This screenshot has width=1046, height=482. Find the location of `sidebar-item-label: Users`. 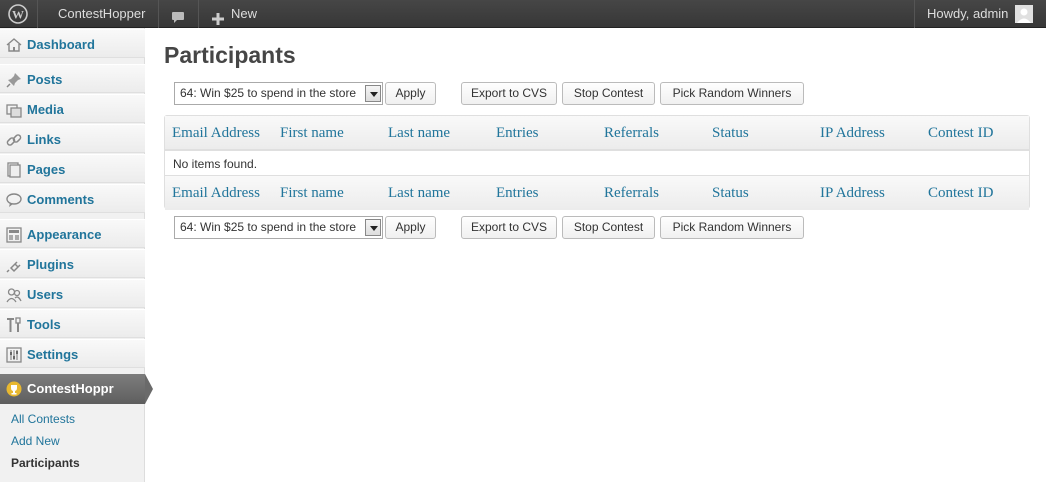

sidebar-item-label: Users is located at coordinates (45, 294).